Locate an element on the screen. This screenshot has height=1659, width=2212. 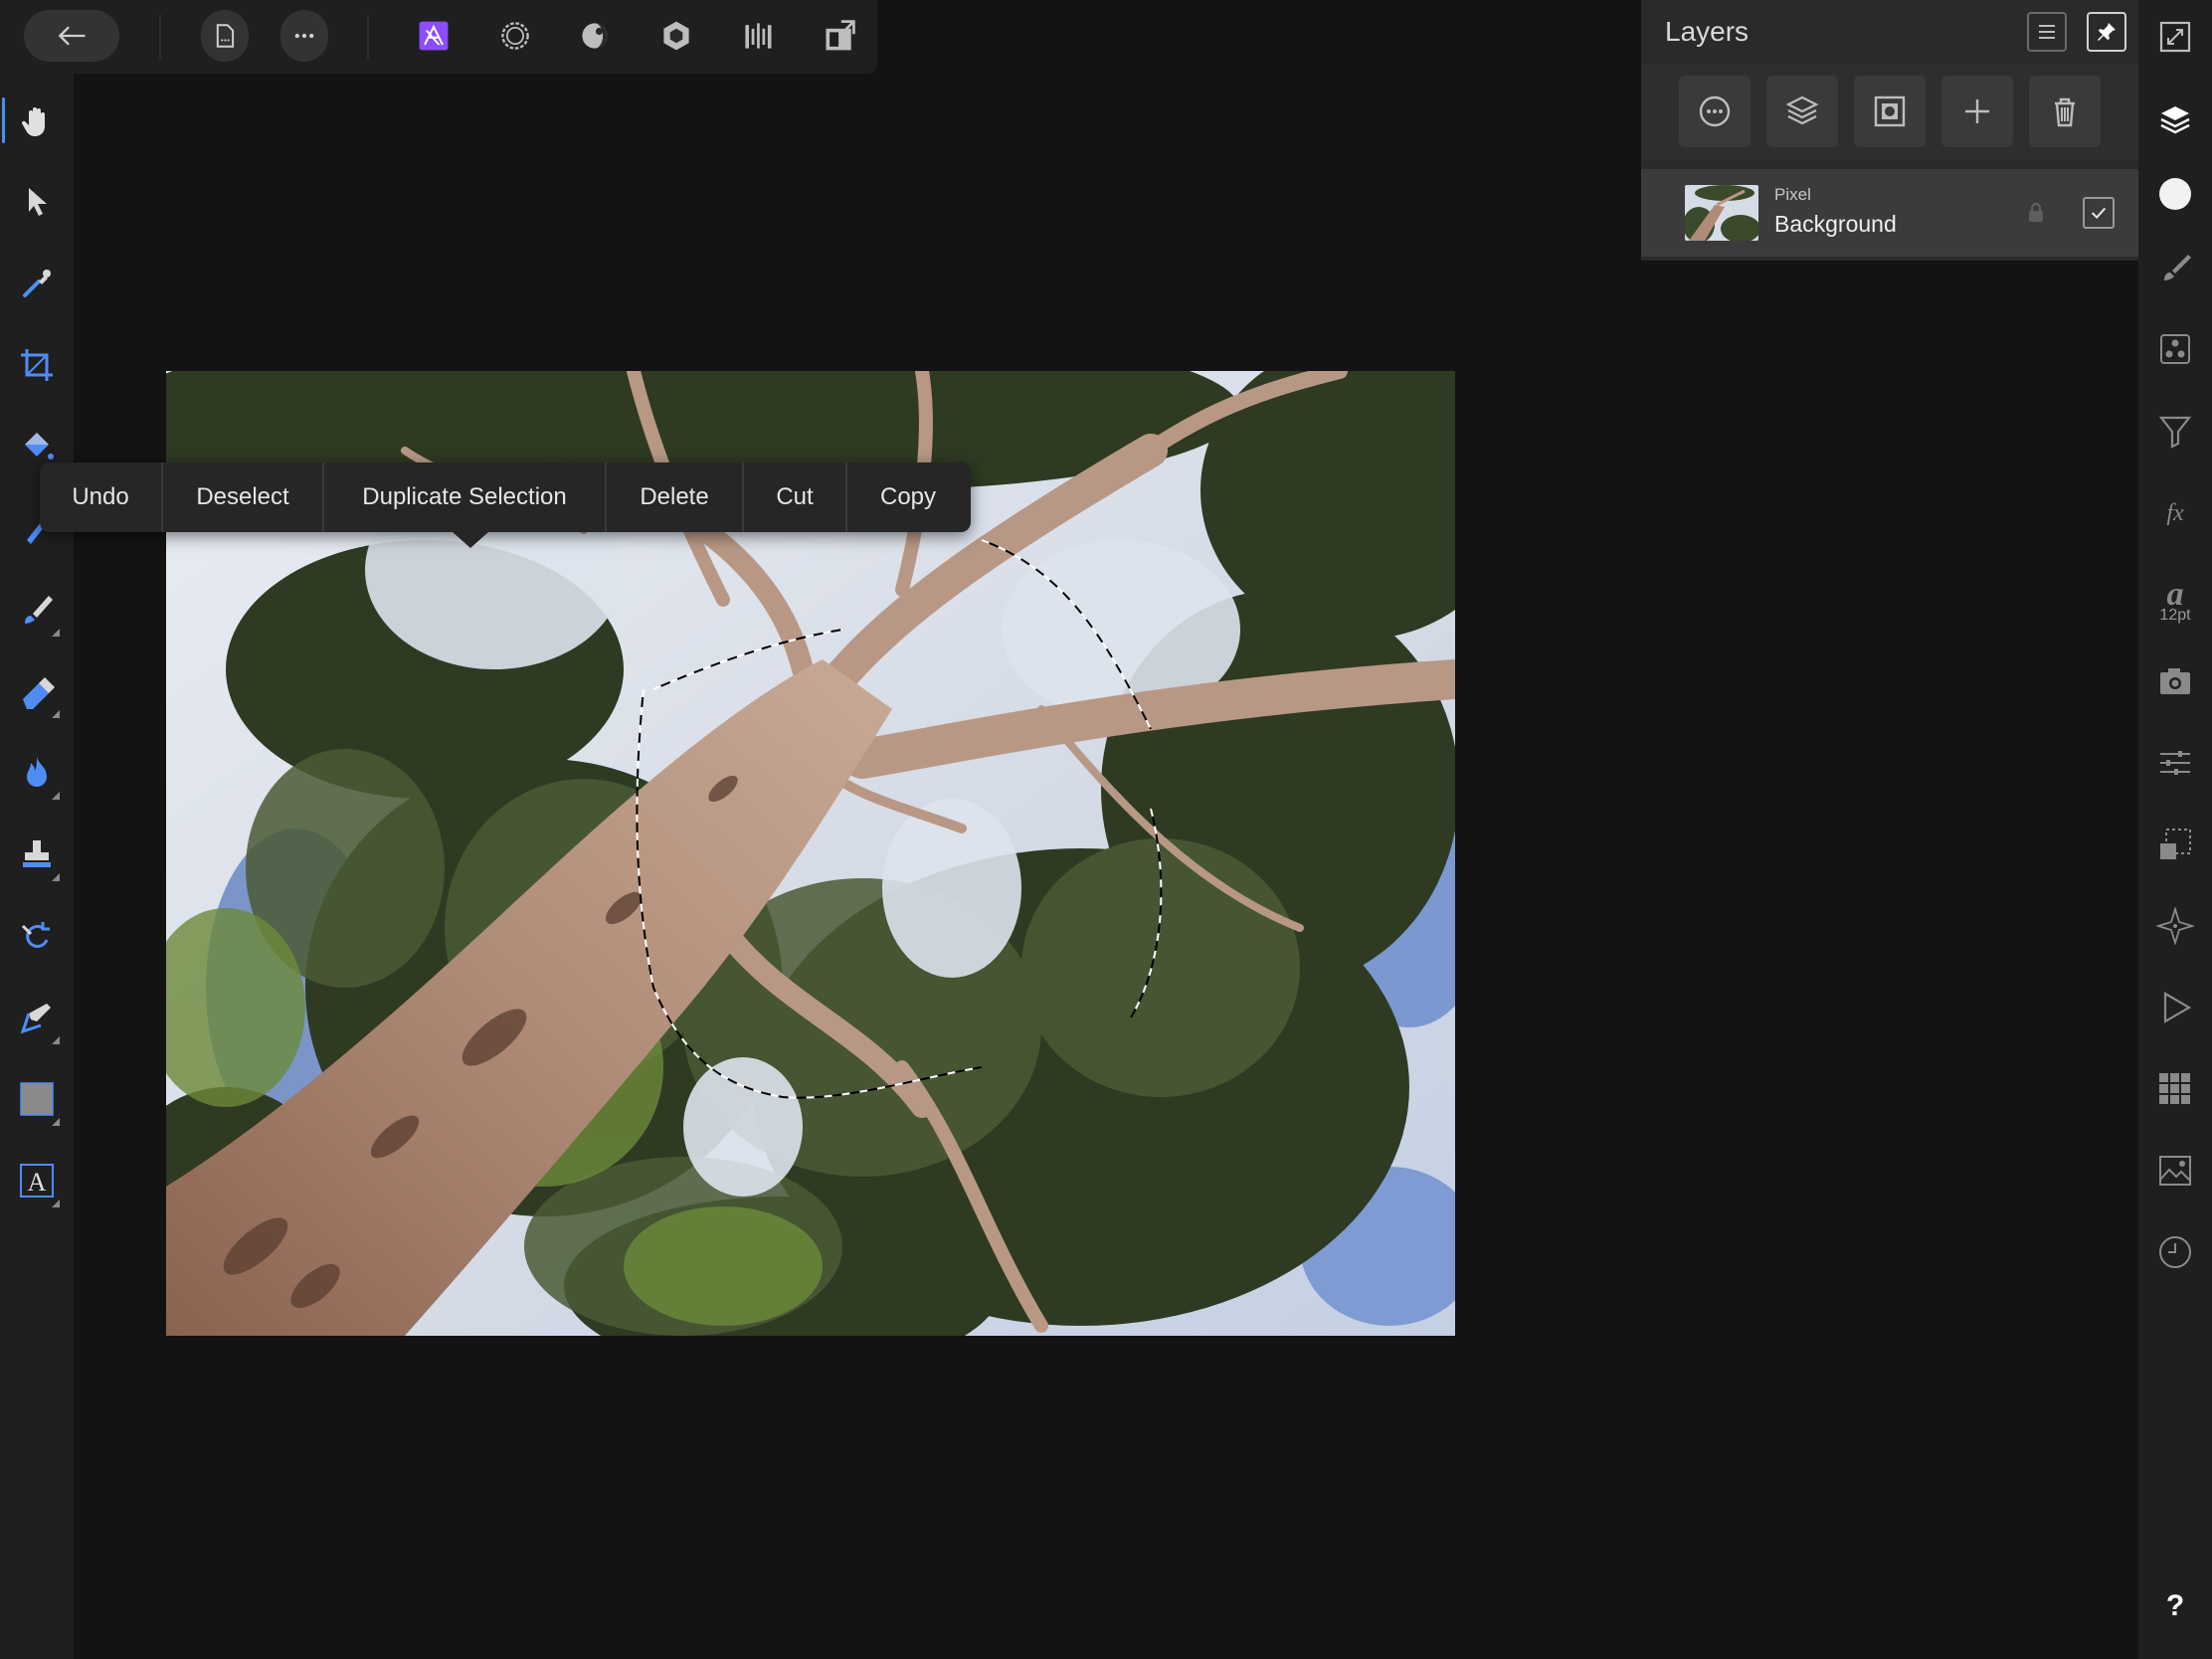
liquify-persona-button is located at coordinates (515, 36).